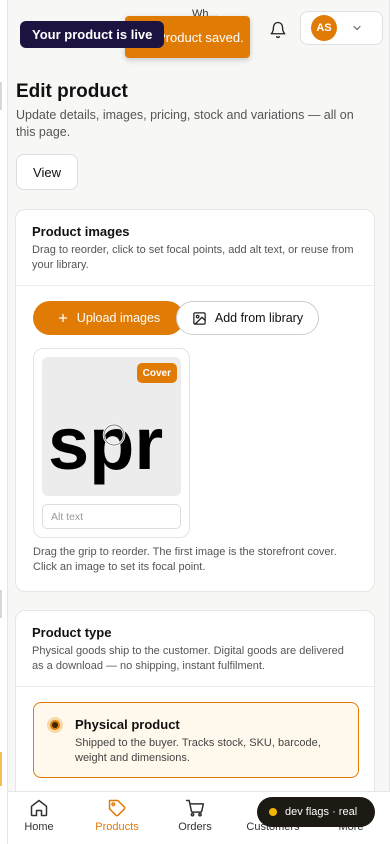  What do you see at coordinates (105, 443) in the screenshot?
I see `product-image-text: spr` at bounding box center [105, 443].